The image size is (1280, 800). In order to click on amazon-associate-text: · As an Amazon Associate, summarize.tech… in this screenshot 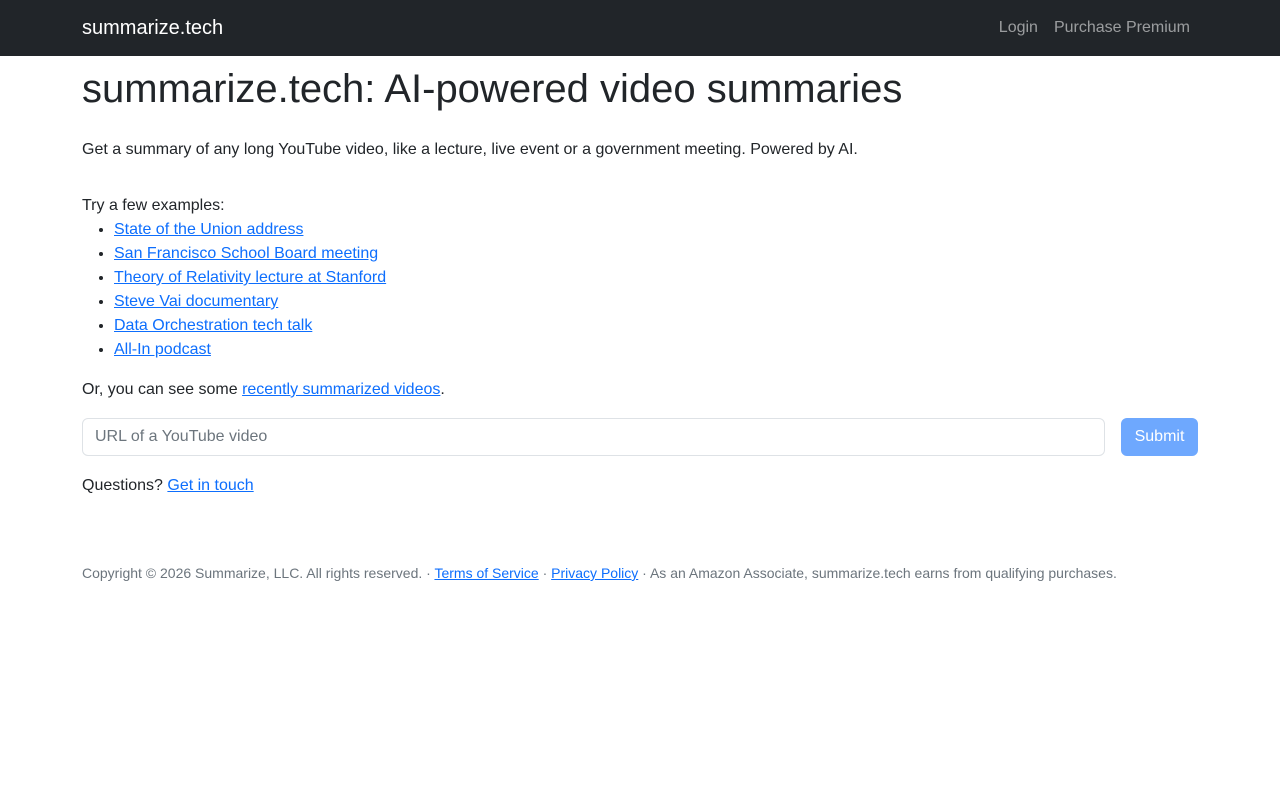, I will do `click(877, 573)`.